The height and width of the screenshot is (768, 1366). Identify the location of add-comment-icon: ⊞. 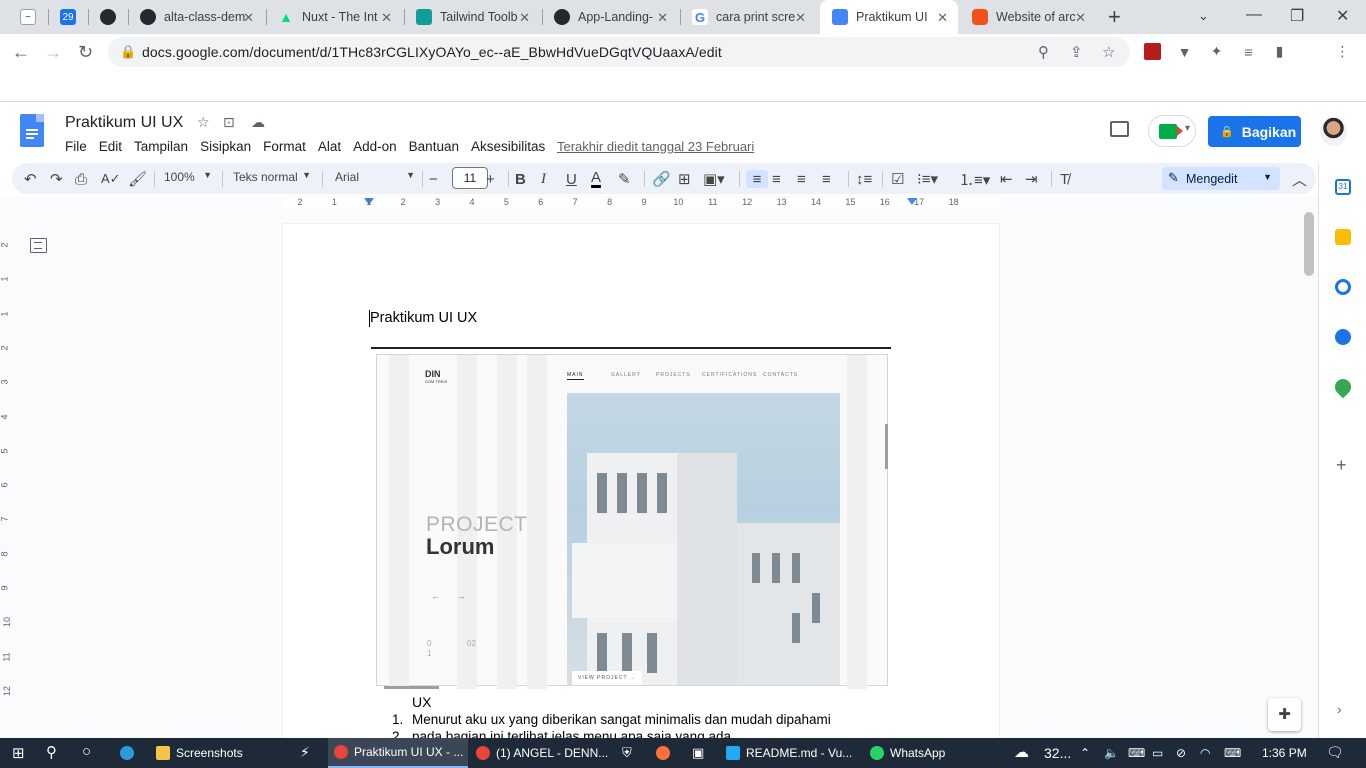
(684, 179).